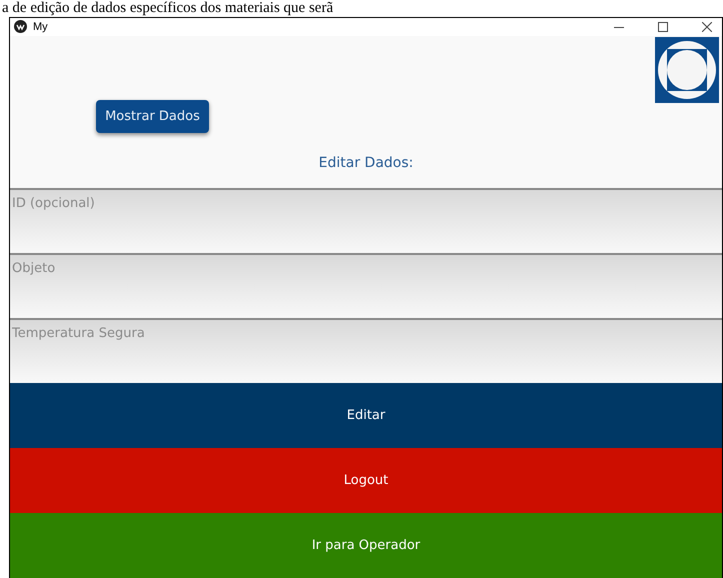 The width and height of the screenshot is (723, 578). What do you see at coordinates (366, 545) in the screenshot?
I see `action-button: Ir para Operador` at bounding box center [366, 545].